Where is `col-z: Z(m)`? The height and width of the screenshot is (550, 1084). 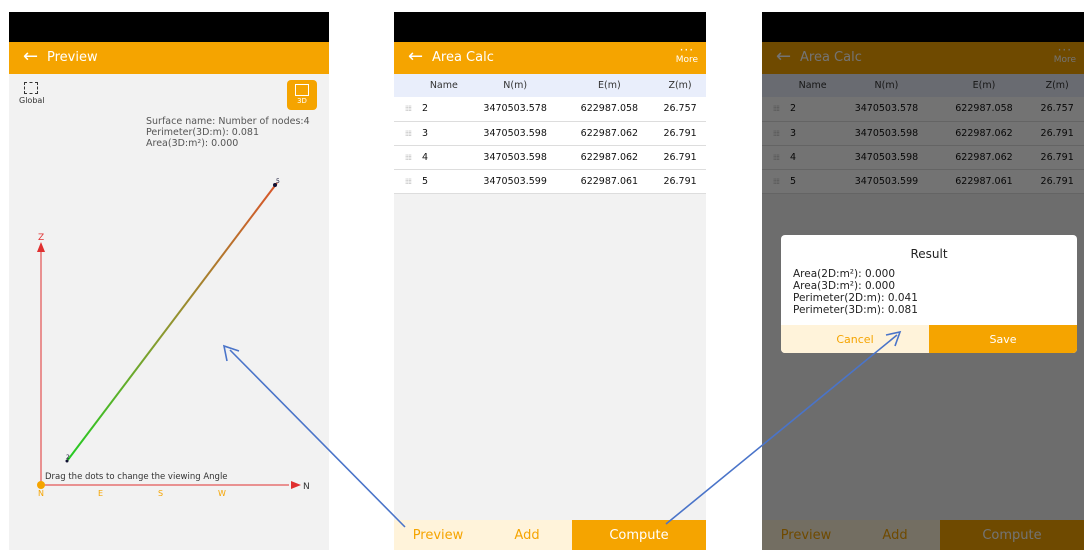
col-z: Z(m) is located at coordinates (680, 85).